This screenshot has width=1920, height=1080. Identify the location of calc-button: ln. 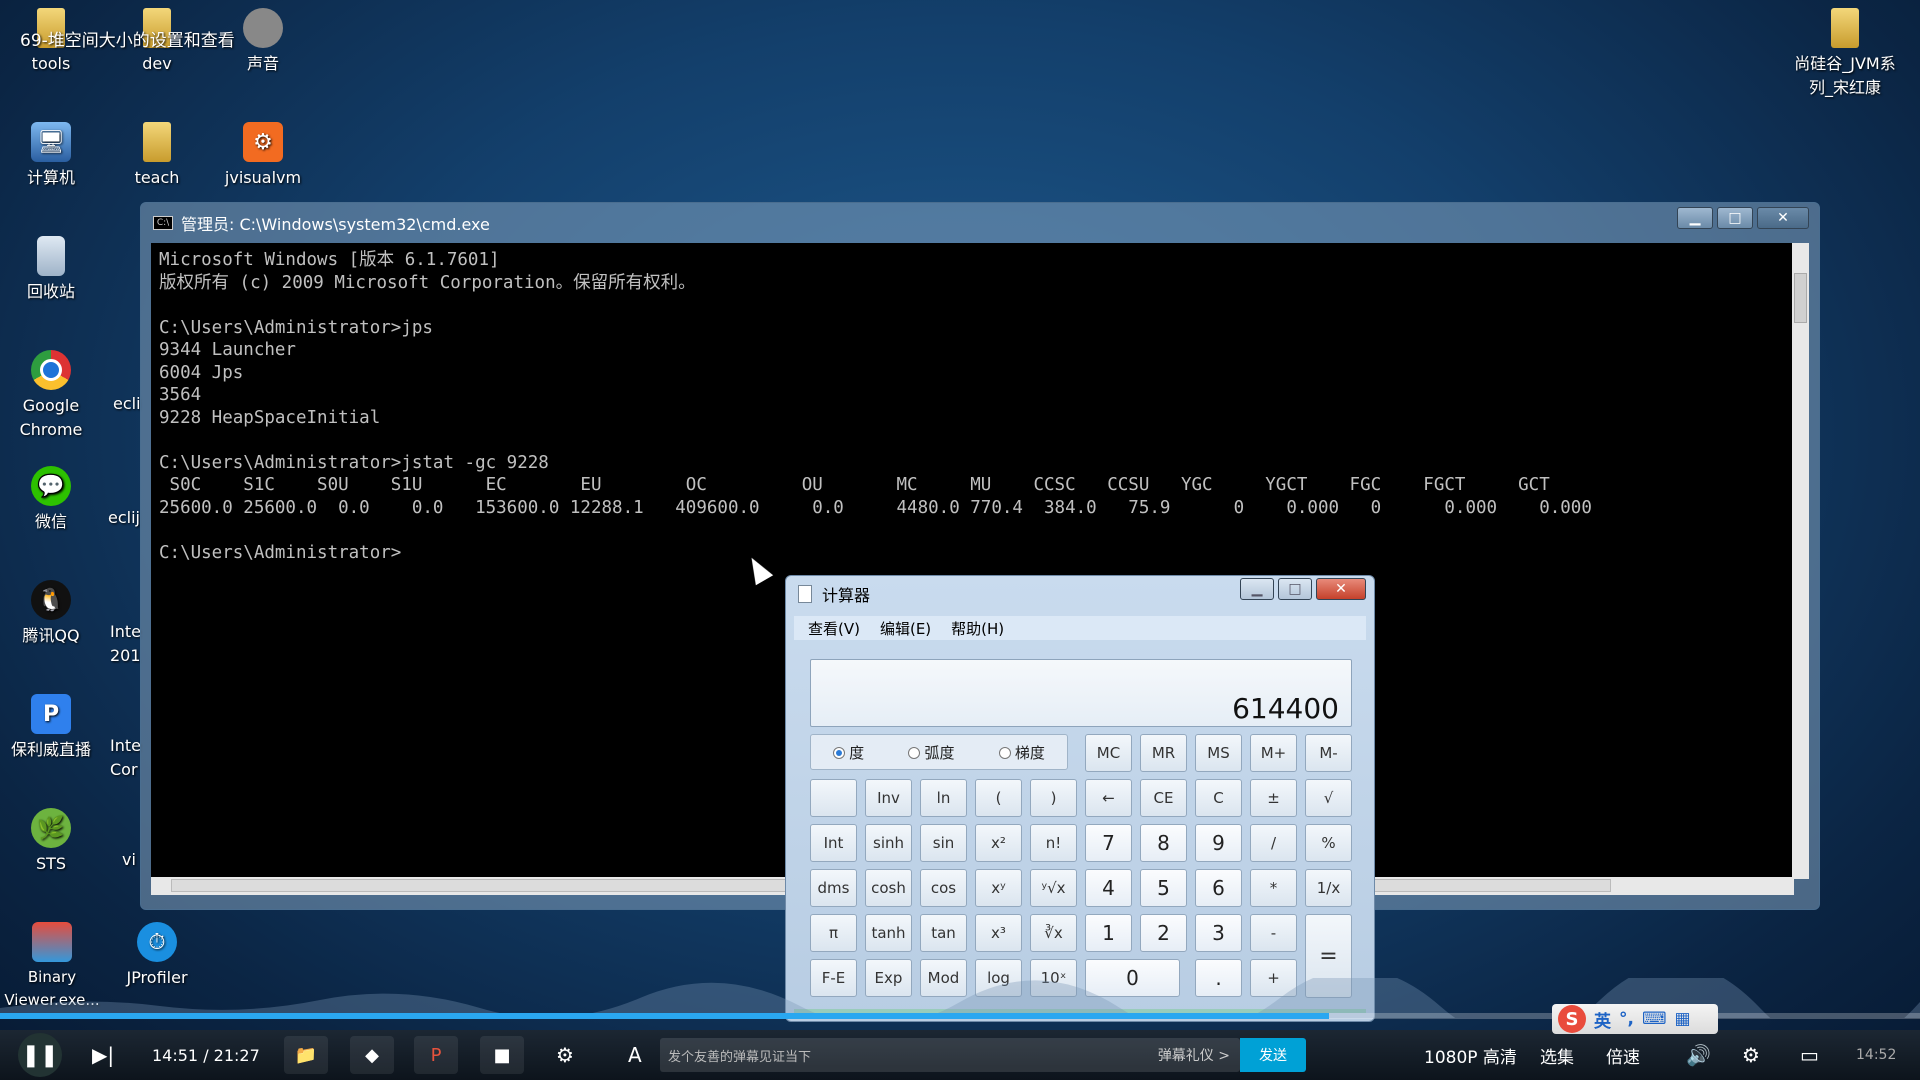
(943, 798).